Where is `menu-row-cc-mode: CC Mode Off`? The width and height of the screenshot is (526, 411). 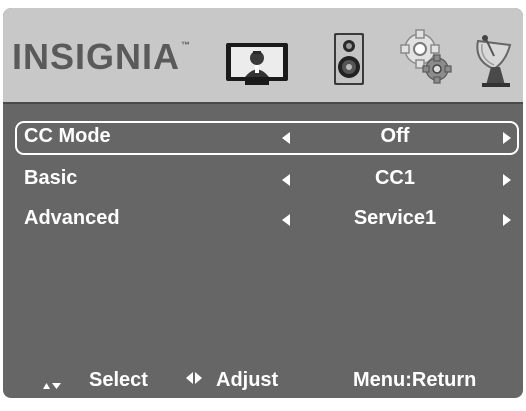 menu-row-cc-mode: CC Mode Off is located at coordinates (267, 138).